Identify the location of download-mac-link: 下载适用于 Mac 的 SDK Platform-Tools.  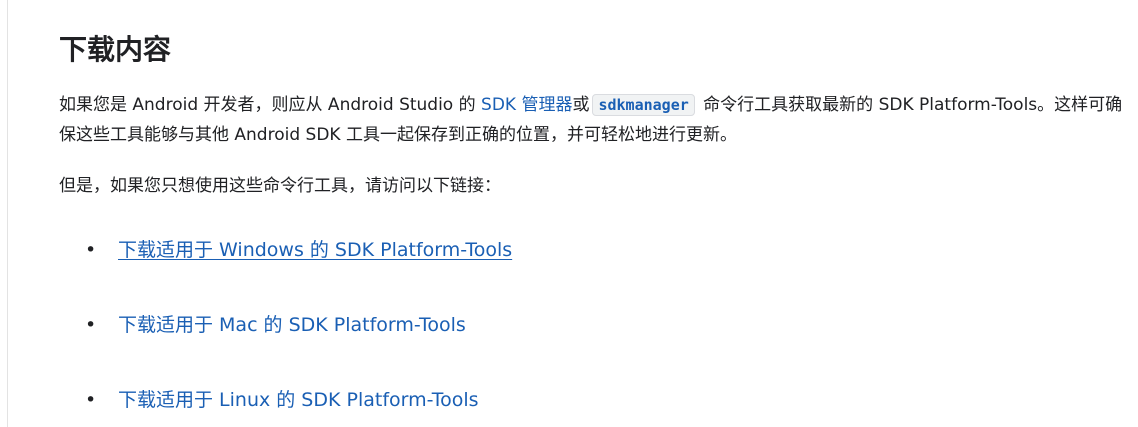
(292, 325).